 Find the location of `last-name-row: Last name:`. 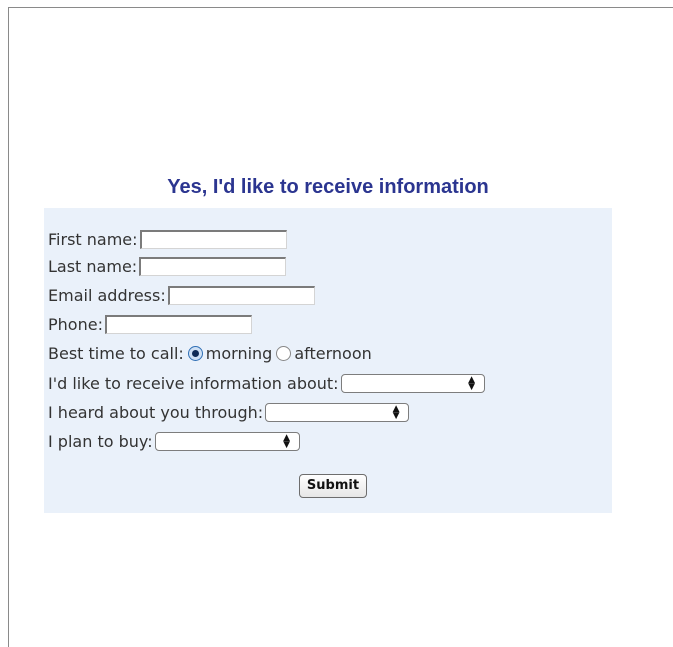

last-name-row: Last name: is located at coordinates (167, 266).